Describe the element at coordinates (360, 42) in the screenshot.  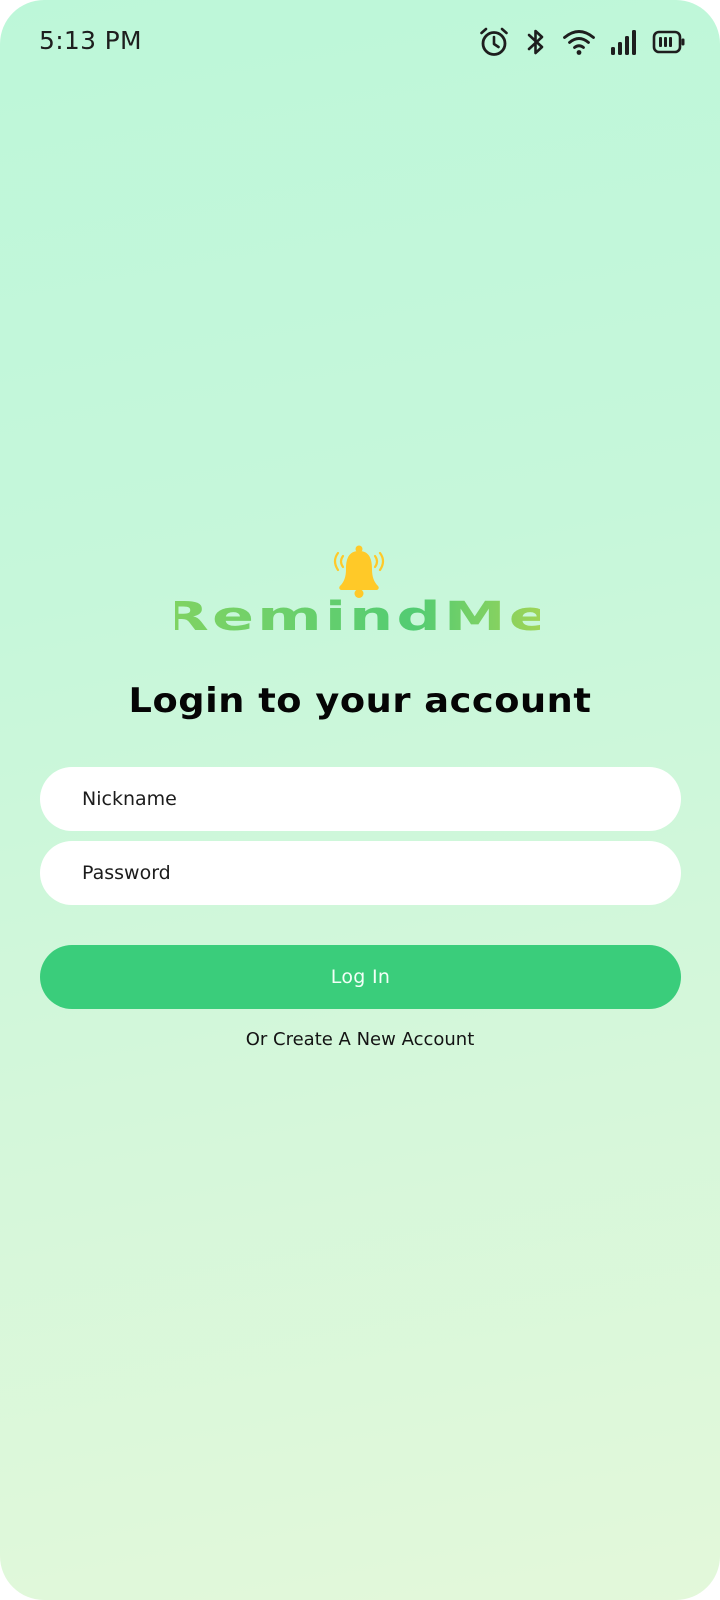
I see `status-bar: 5:13 PM` at that location.